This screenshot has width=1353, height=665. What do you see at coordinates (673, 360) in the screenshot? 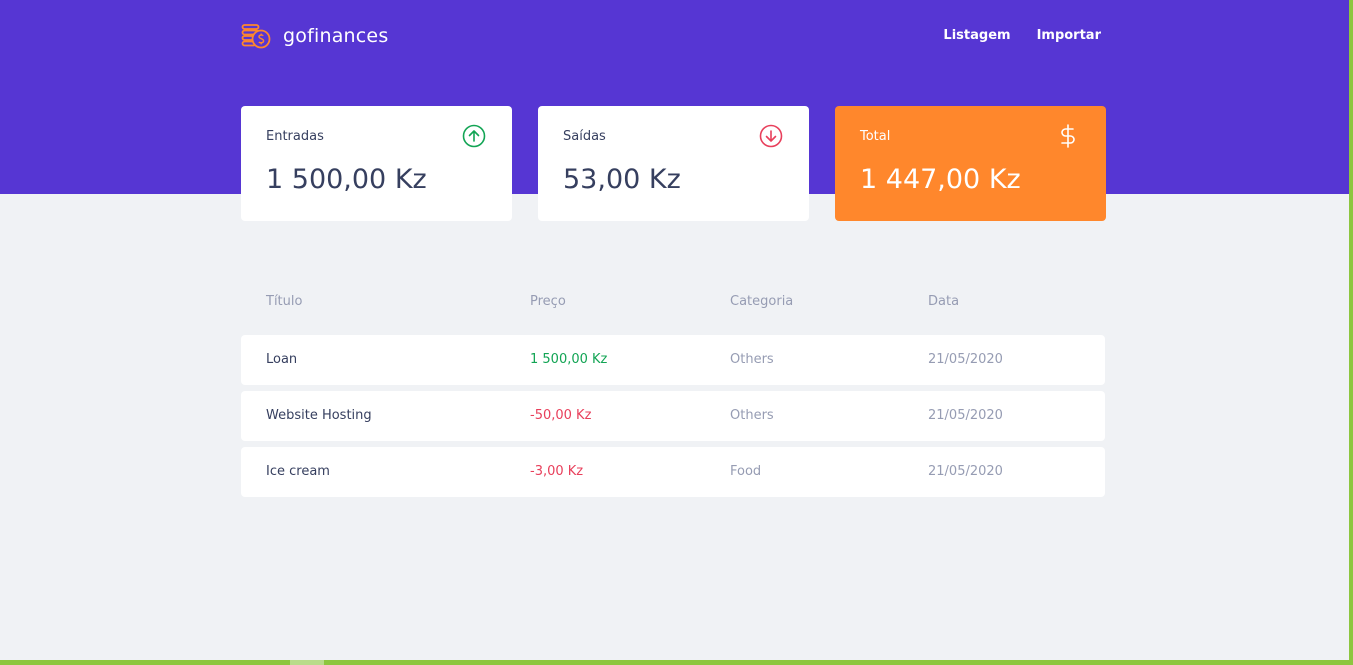
I see `table-row: Loan 1 500,00 Kz Others 21/05/2020` at bounding box center [673, 360].